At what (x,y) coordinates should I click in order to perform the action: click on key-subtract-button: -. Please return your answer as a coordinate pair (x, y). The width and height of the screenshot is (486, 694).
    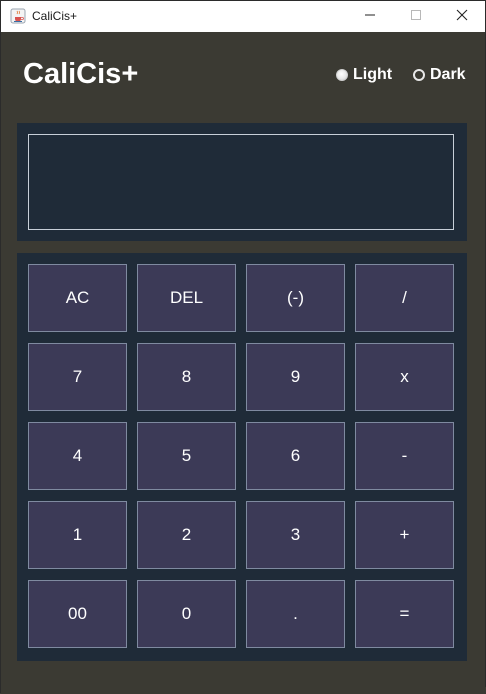
    Looking at the image, I should click on (404, 456).